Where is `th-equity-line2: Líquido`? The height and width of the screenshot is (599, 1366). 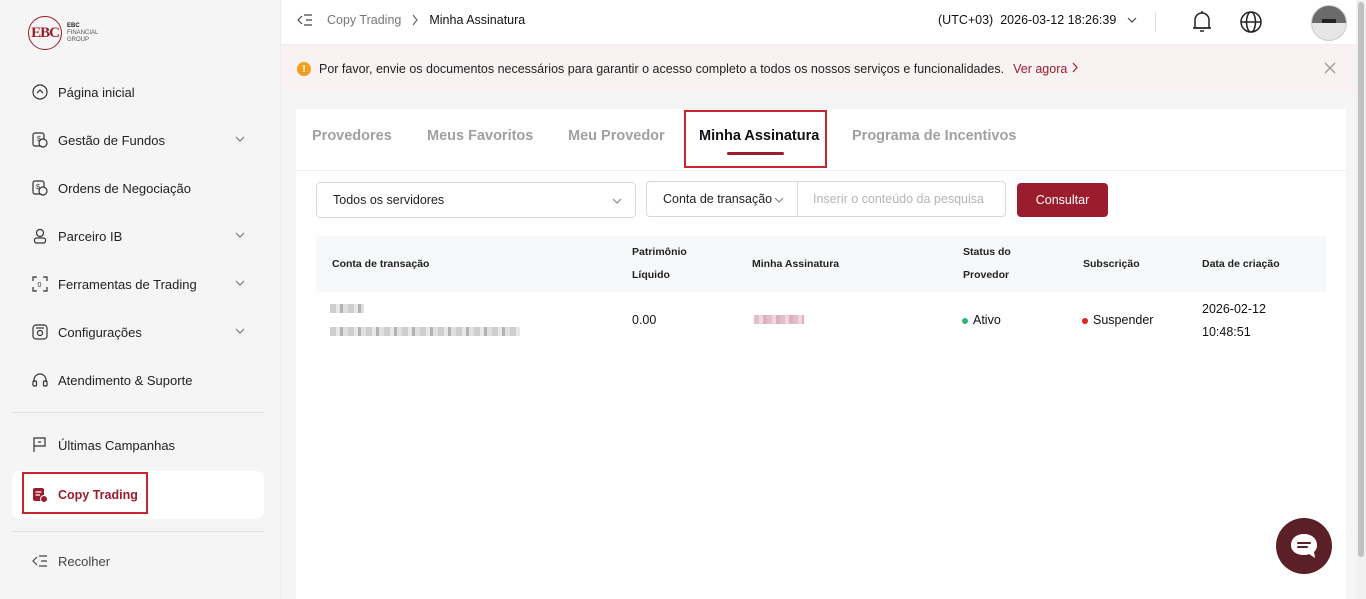 th-equity-line2: Líquido is located at coordinates (651, 275).